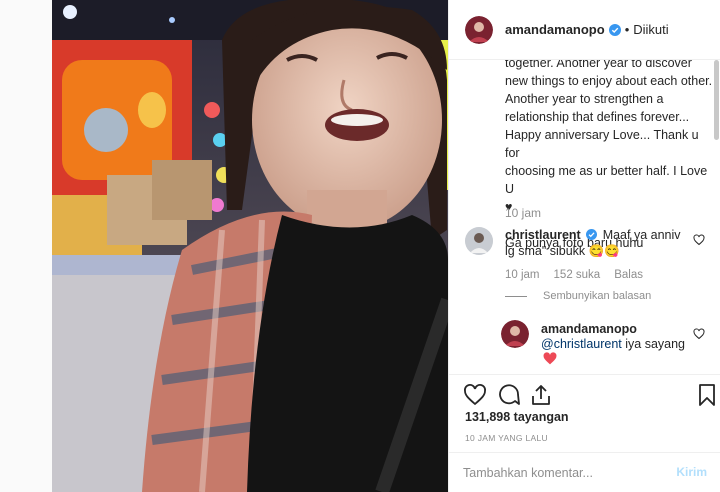 This screenshot has width=720, height=492. What do you see at coordinates (541, 395) in the screenshot?
I see `share-icon` at bounding box center [541, 395].